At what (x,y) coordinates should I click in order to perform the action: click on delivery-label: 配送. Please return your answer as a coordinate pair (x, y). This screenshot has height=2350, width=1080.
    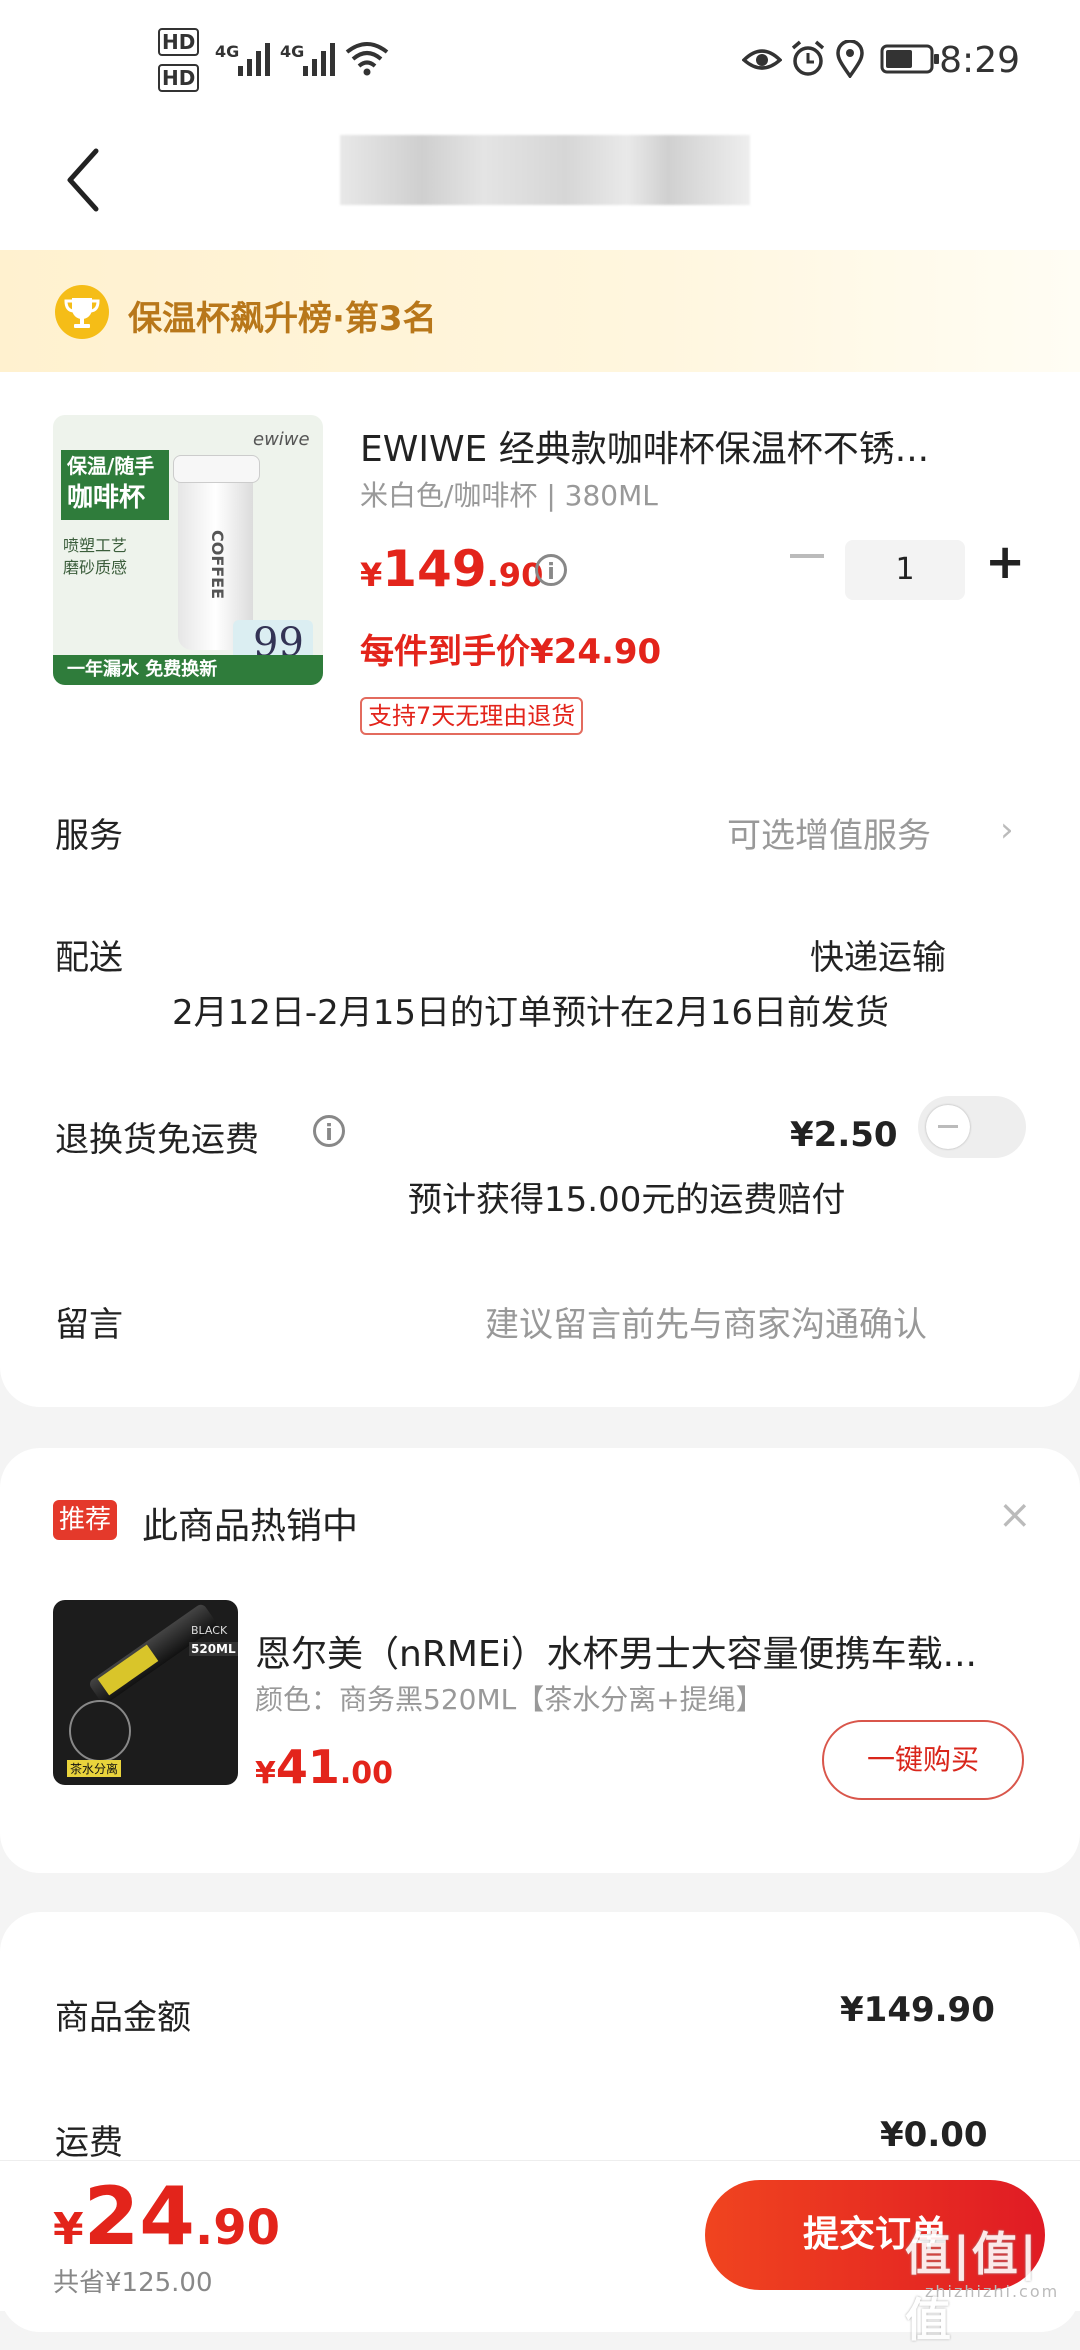
    Looking at the image, I should click on (89, 958).